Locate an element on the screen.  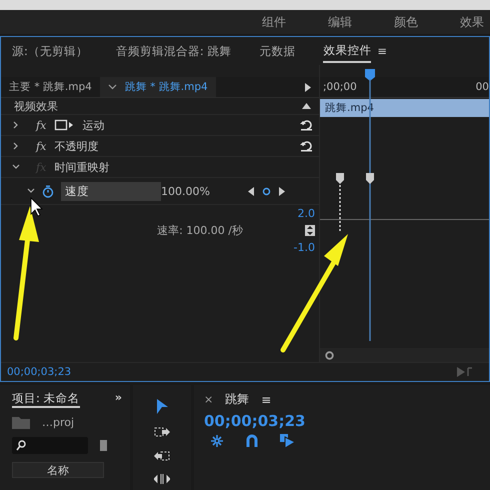
project-file: …proj is located at coordinates (58, 422).